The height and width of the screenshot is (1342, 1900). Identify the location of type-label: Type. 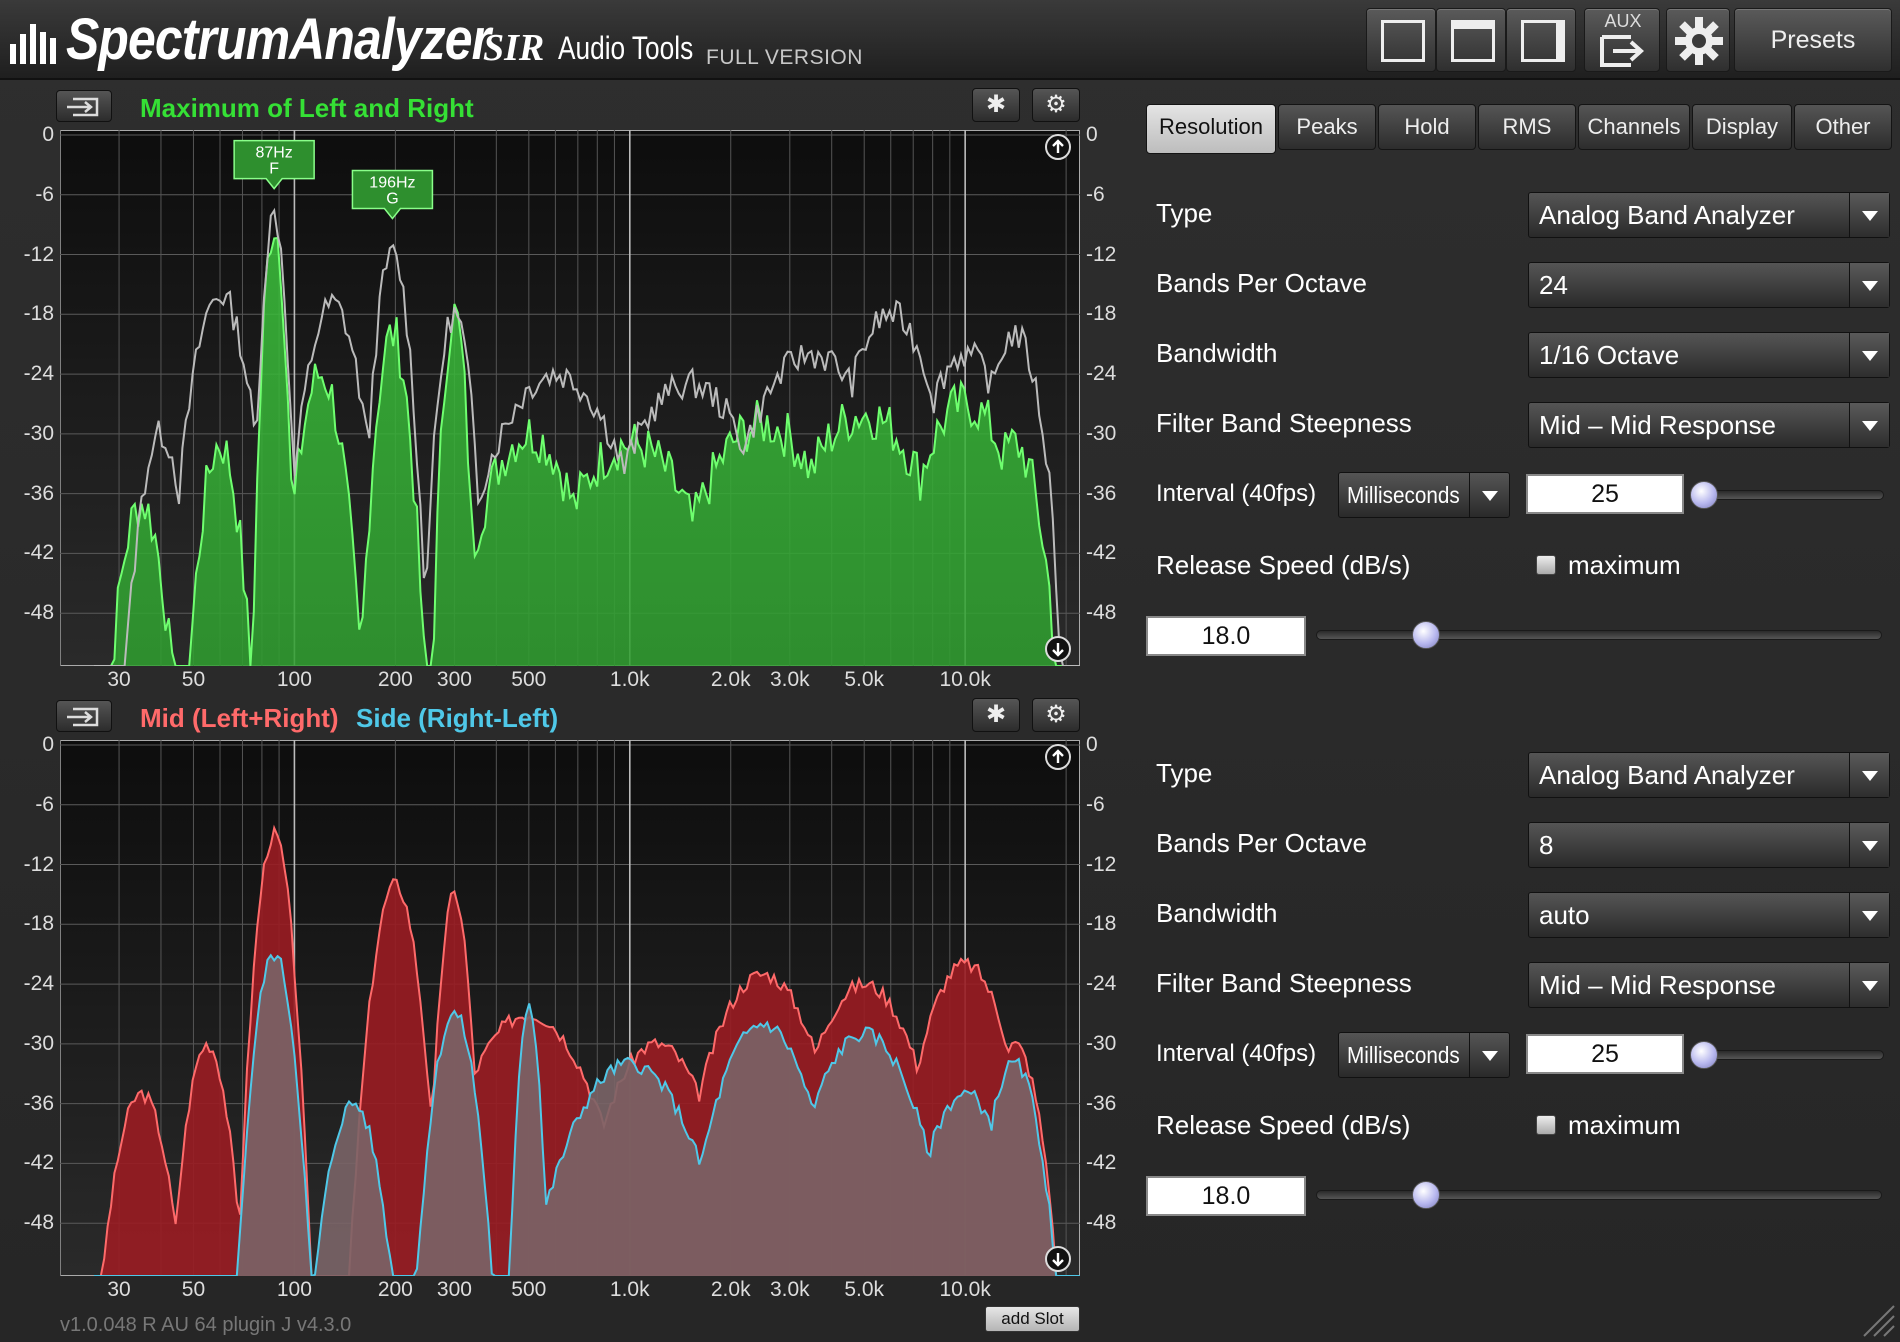
(1184, 773).